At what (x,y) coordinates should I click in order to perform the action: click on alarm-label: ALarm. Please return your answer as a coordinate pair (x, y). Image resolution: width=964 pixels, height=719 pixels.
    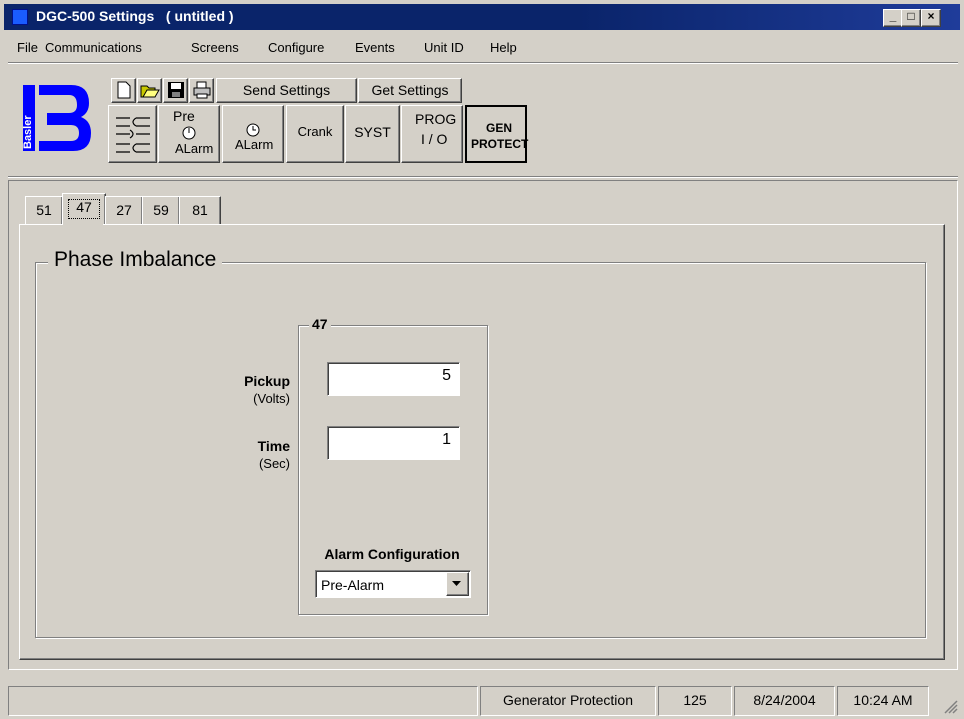
    Looking at the image, I should click on (254, 144).